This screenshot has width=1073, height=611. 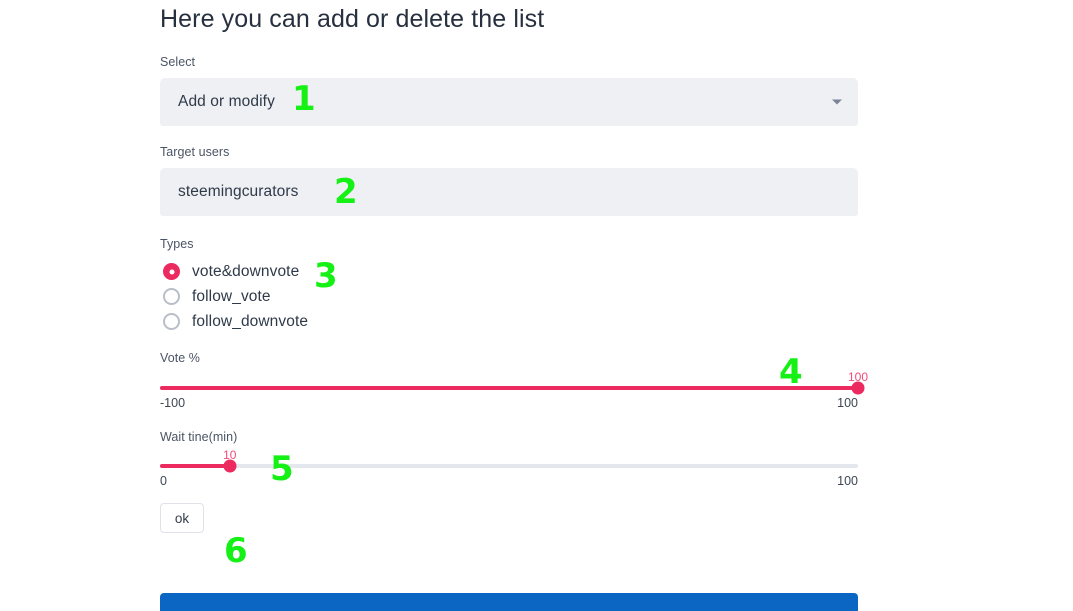 I want to click on wait-slider-thumb, so click(x=230, y=466).